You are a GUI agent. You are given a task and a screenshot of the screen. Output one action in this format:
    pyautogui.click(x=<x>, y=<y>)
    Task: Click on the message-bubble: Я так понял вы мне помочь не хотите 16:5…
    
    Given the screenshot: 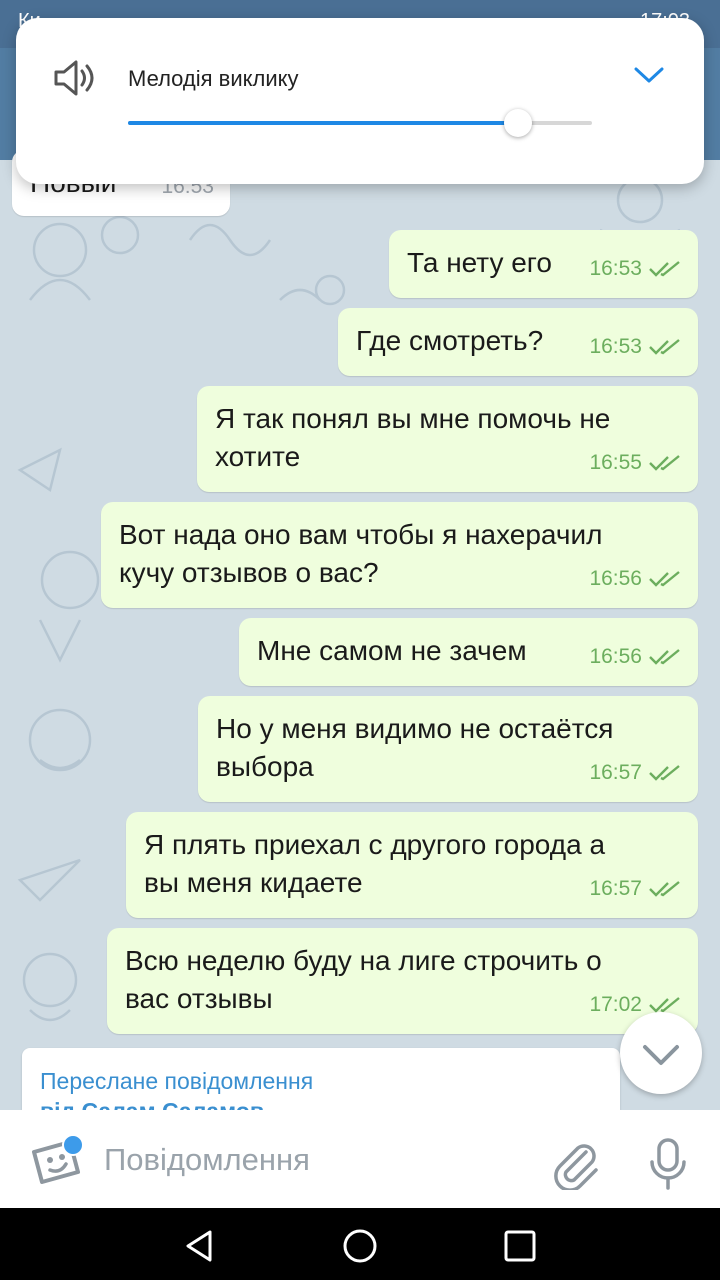 What is the action you would take?
    pyautogui.click(x=447, y=439)
    